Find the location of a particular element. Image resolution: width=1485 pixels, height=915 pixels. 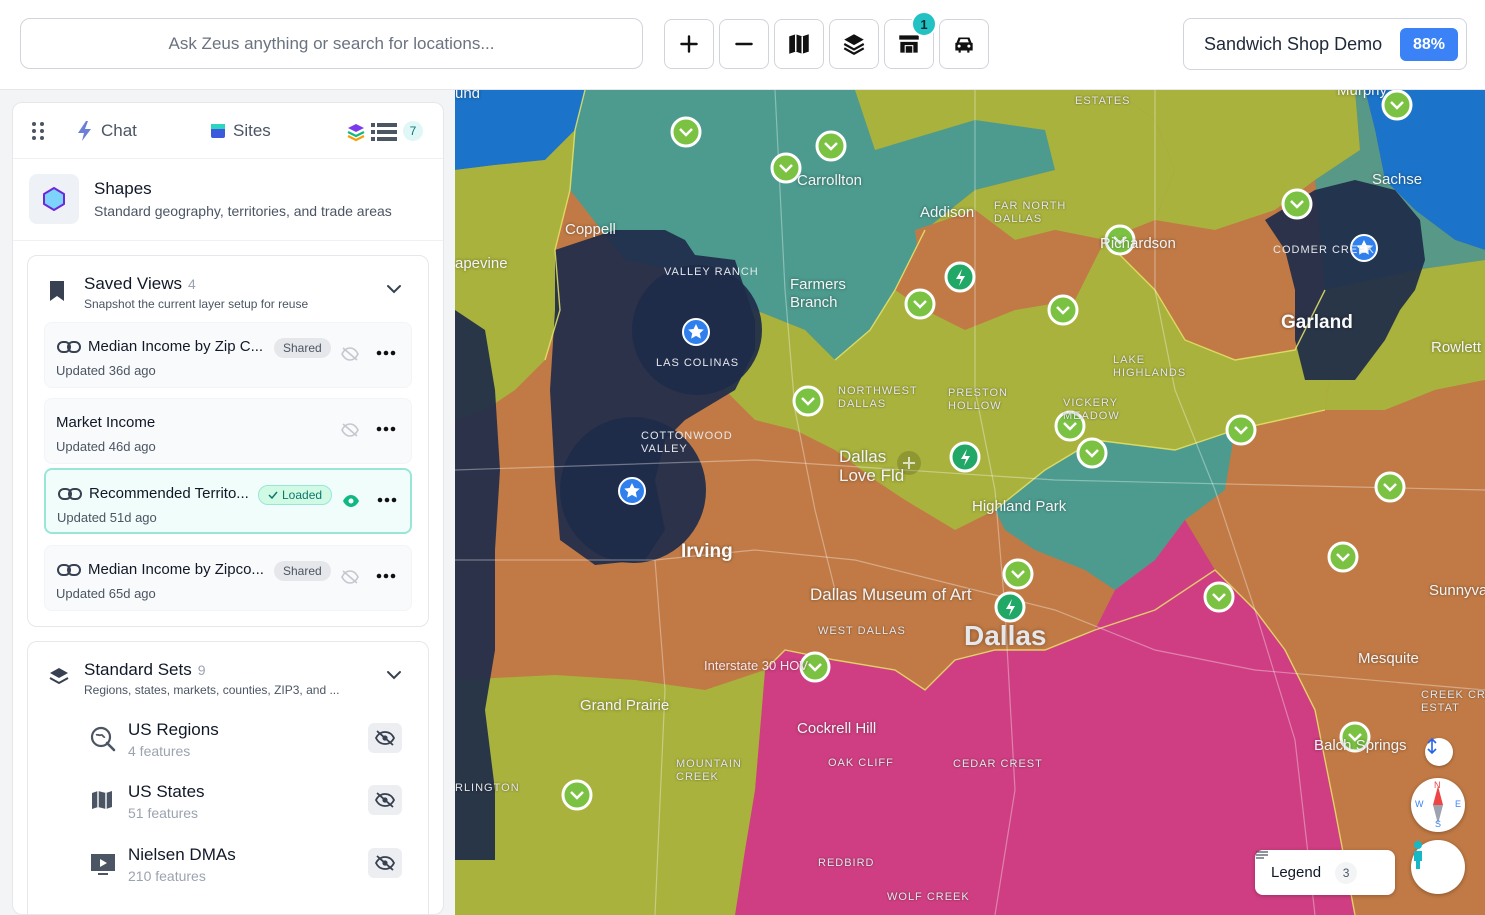

plus-icon is located at coordinates (689, 44).